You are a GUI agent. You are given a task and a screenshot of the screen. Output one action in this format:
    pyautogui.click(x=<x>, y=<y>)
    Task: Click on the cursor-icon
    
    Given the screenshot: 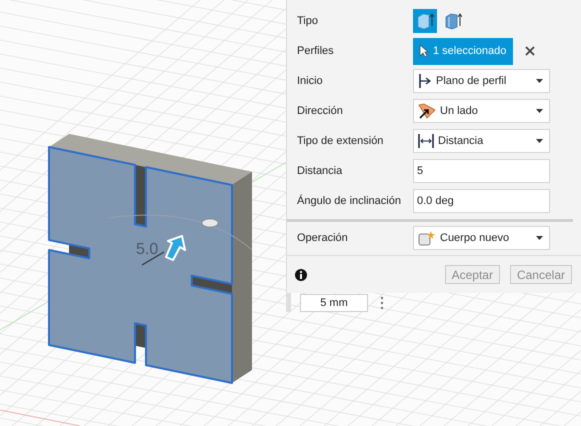 What is the action you would take?
    pyautogui.click(x=424, y=51)
    